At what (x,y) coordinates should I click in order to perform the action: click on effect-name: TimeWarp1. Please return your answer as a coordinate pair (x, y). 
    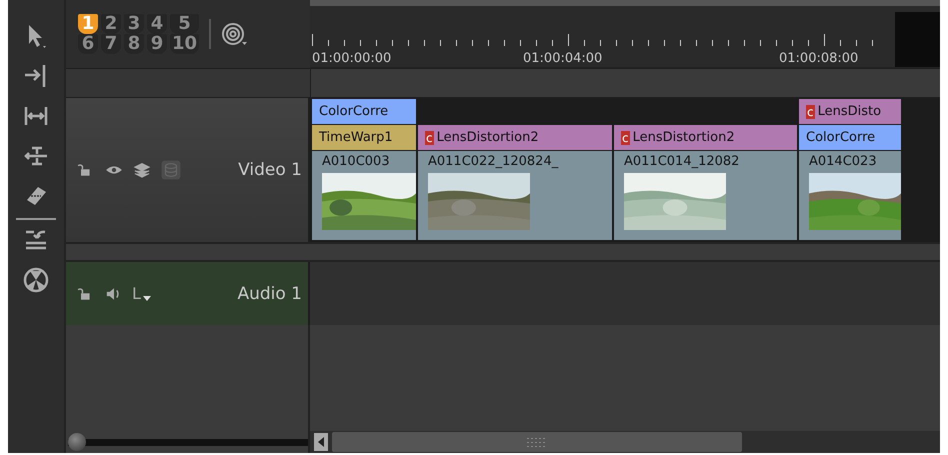
    Looking at the image, I should click on (356, 137).